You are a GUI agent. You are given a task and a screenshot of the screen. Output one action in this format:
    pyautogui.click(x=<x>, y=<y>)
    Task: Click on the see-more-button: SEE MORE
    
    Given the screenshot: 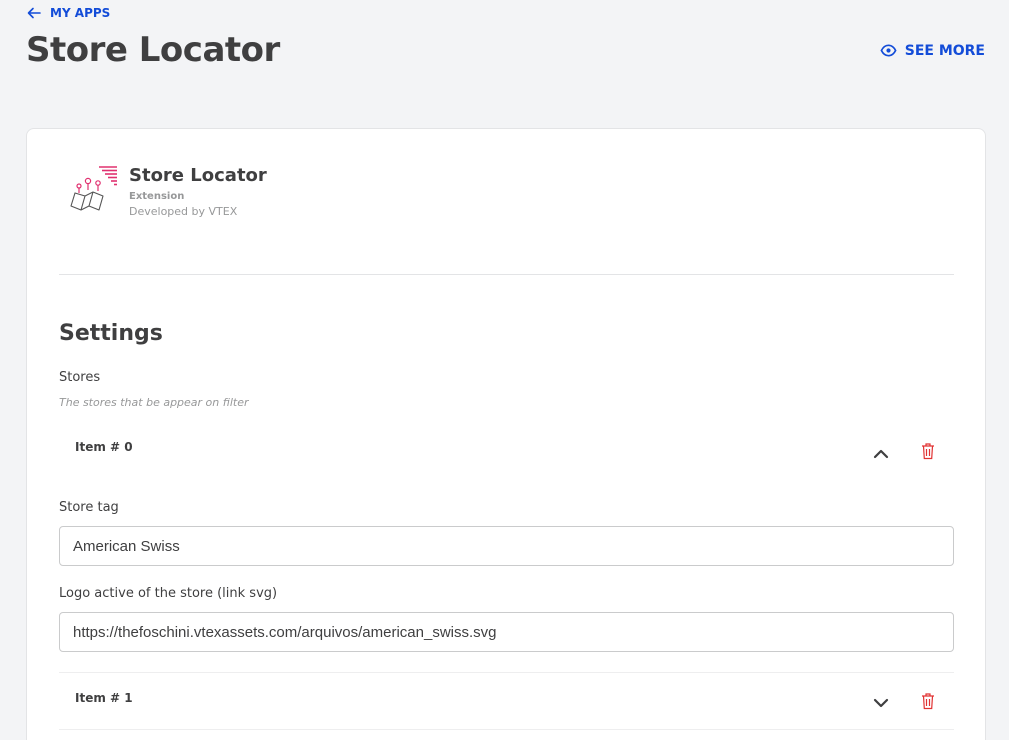 What is the action you would take?
    pyautogui.click(x=932, y=50)
    